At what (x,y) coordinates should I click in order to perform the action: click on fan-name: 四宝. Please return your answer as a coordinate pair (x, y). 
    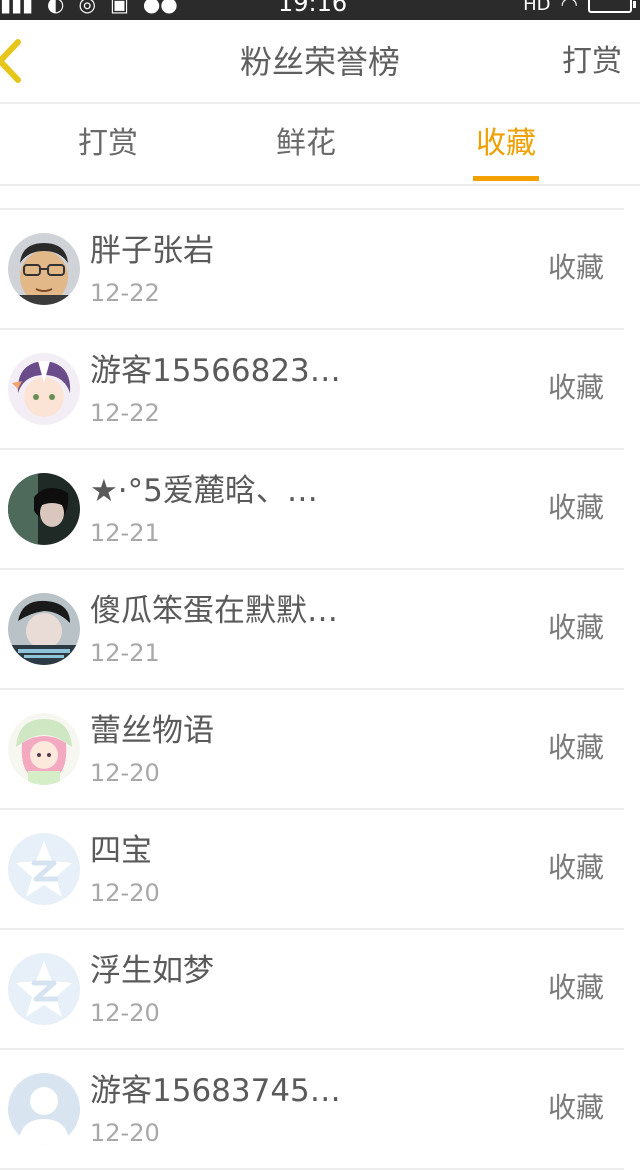
    Looking at the image, I should click on (121, 851).